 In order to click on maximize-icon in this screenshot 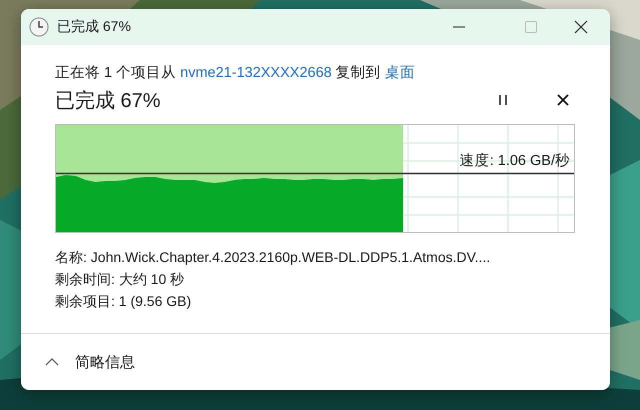, I will do `click(531, 27)`.